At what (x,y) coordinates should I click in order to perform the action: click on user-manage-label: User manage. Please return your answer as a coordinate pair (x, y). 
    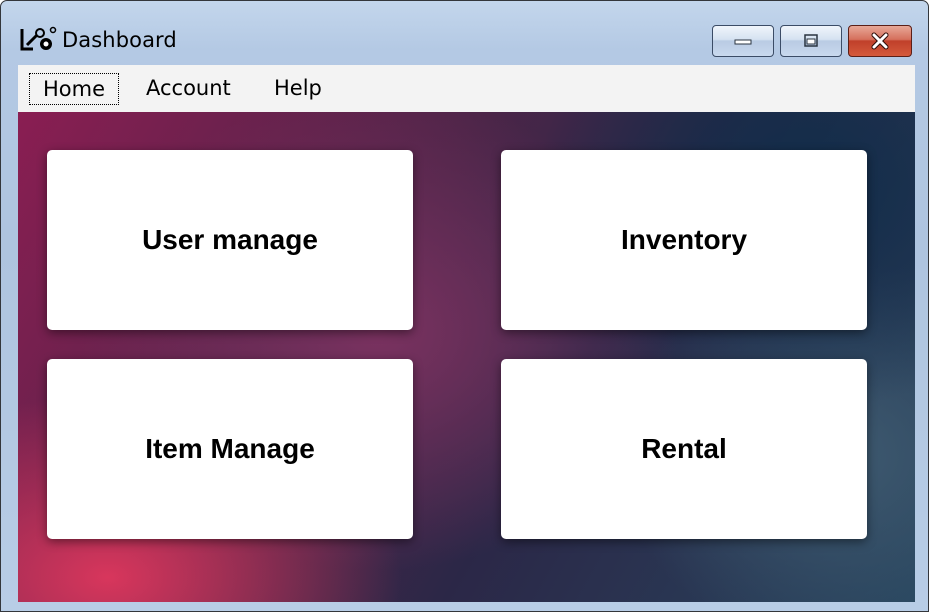
    Looking at the image, I should click on (230, 239).